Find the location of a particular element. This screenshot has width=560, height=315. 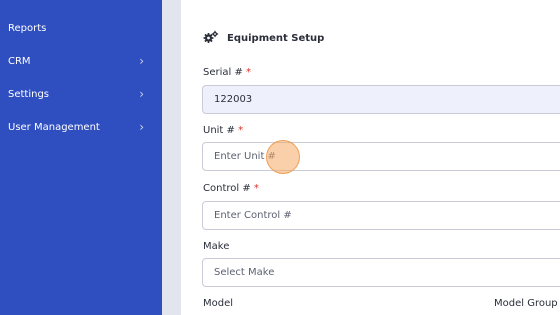

make-select-placeholder: Select Make is located at coordinates (244, 272).